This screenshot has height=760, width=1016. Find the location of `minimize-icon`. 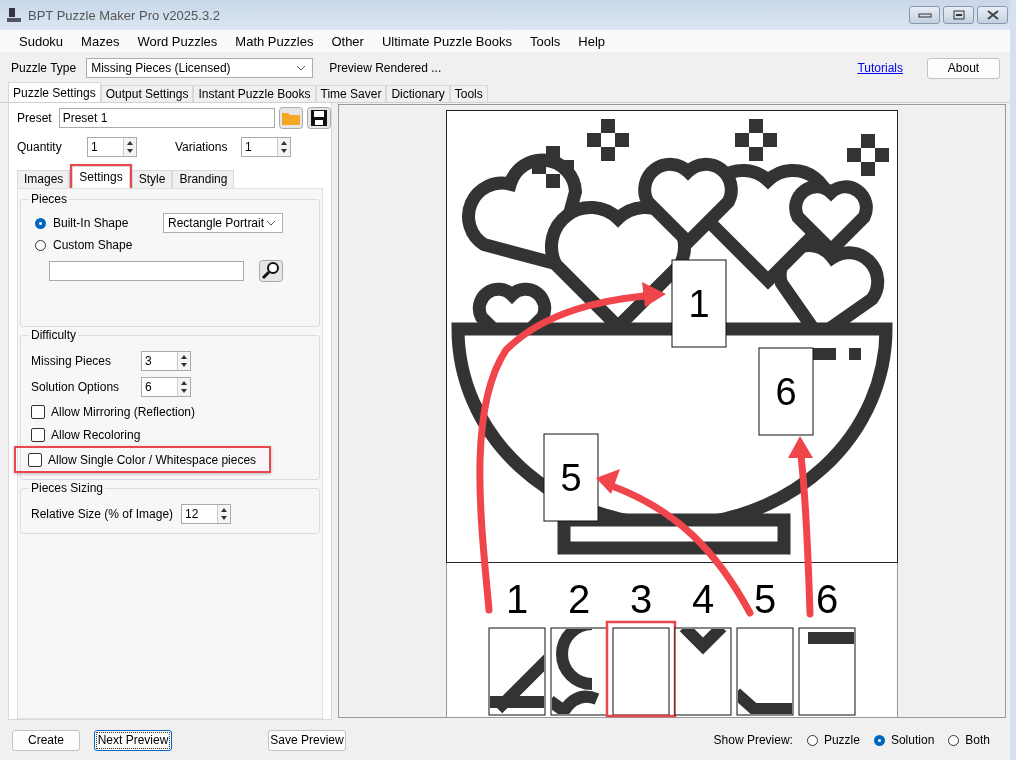

minimize-icon is located at coordinates (924, 15).